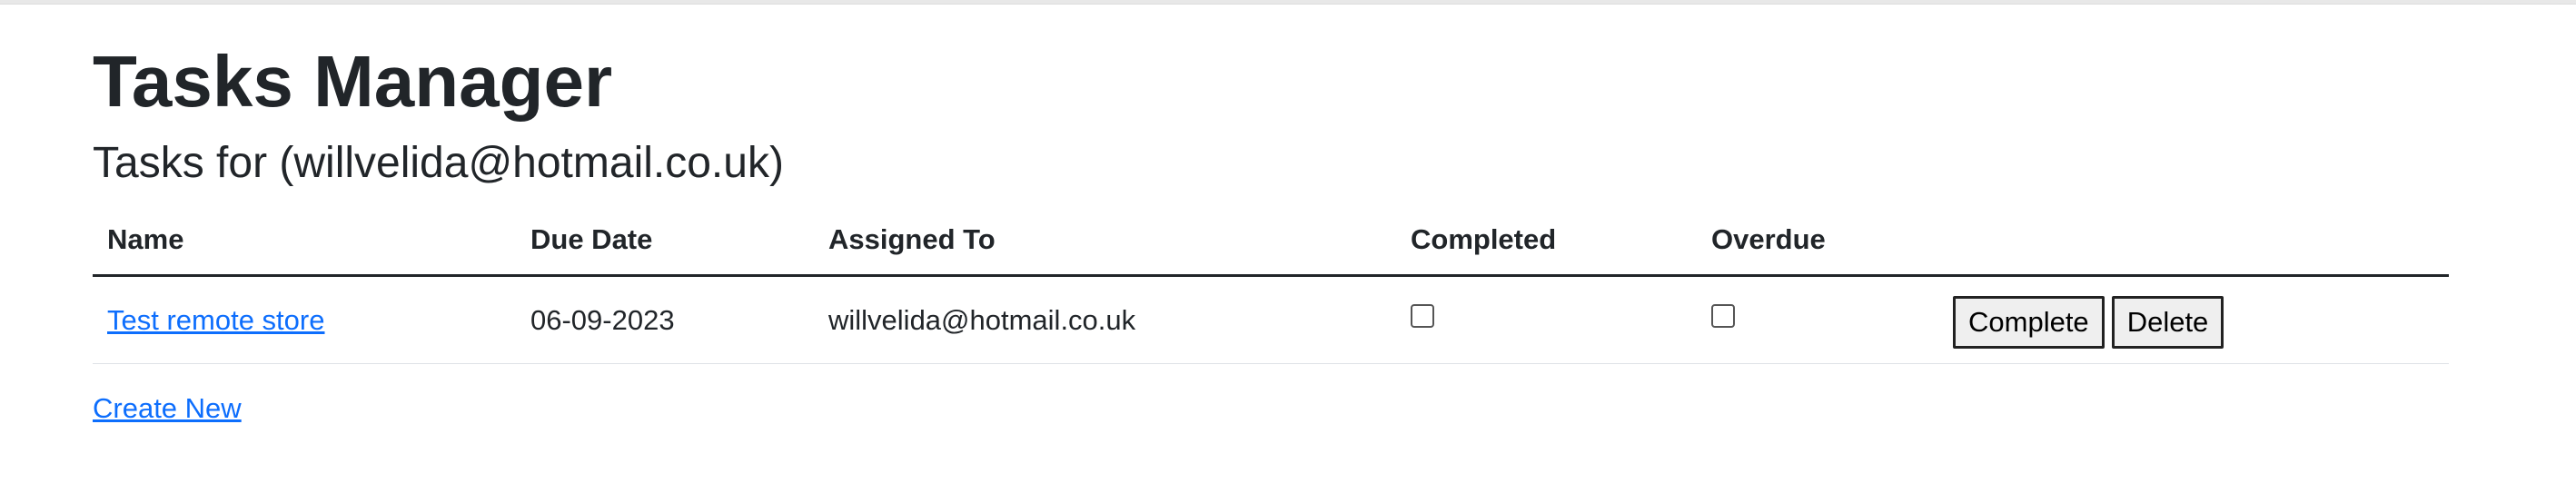 This screenshot has height=503, width=2576. What do you see at coordinates (2167, 322) in the screenshot?
I see `delete-button: Delete` at bounding box center [2167, 322].